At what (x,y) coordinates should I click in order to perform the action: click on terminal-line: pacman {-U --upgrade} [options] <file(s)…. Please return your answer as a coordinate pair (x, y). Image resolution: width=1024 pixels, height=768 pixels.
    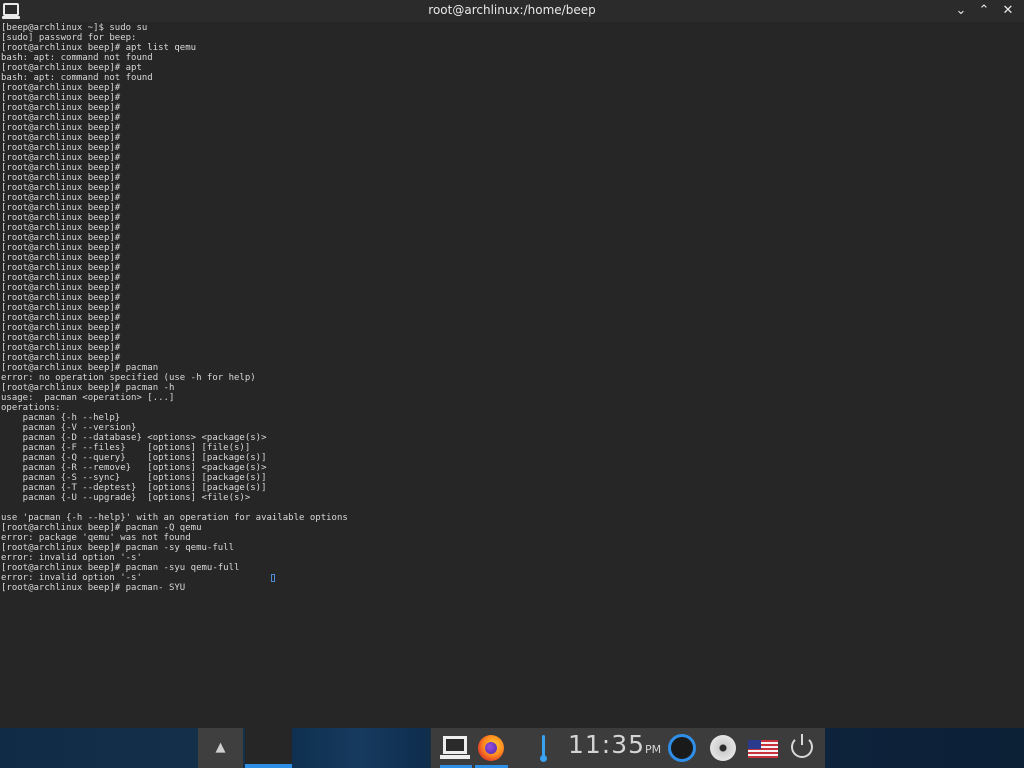
    Looking at the image, I should click on (126, 498).